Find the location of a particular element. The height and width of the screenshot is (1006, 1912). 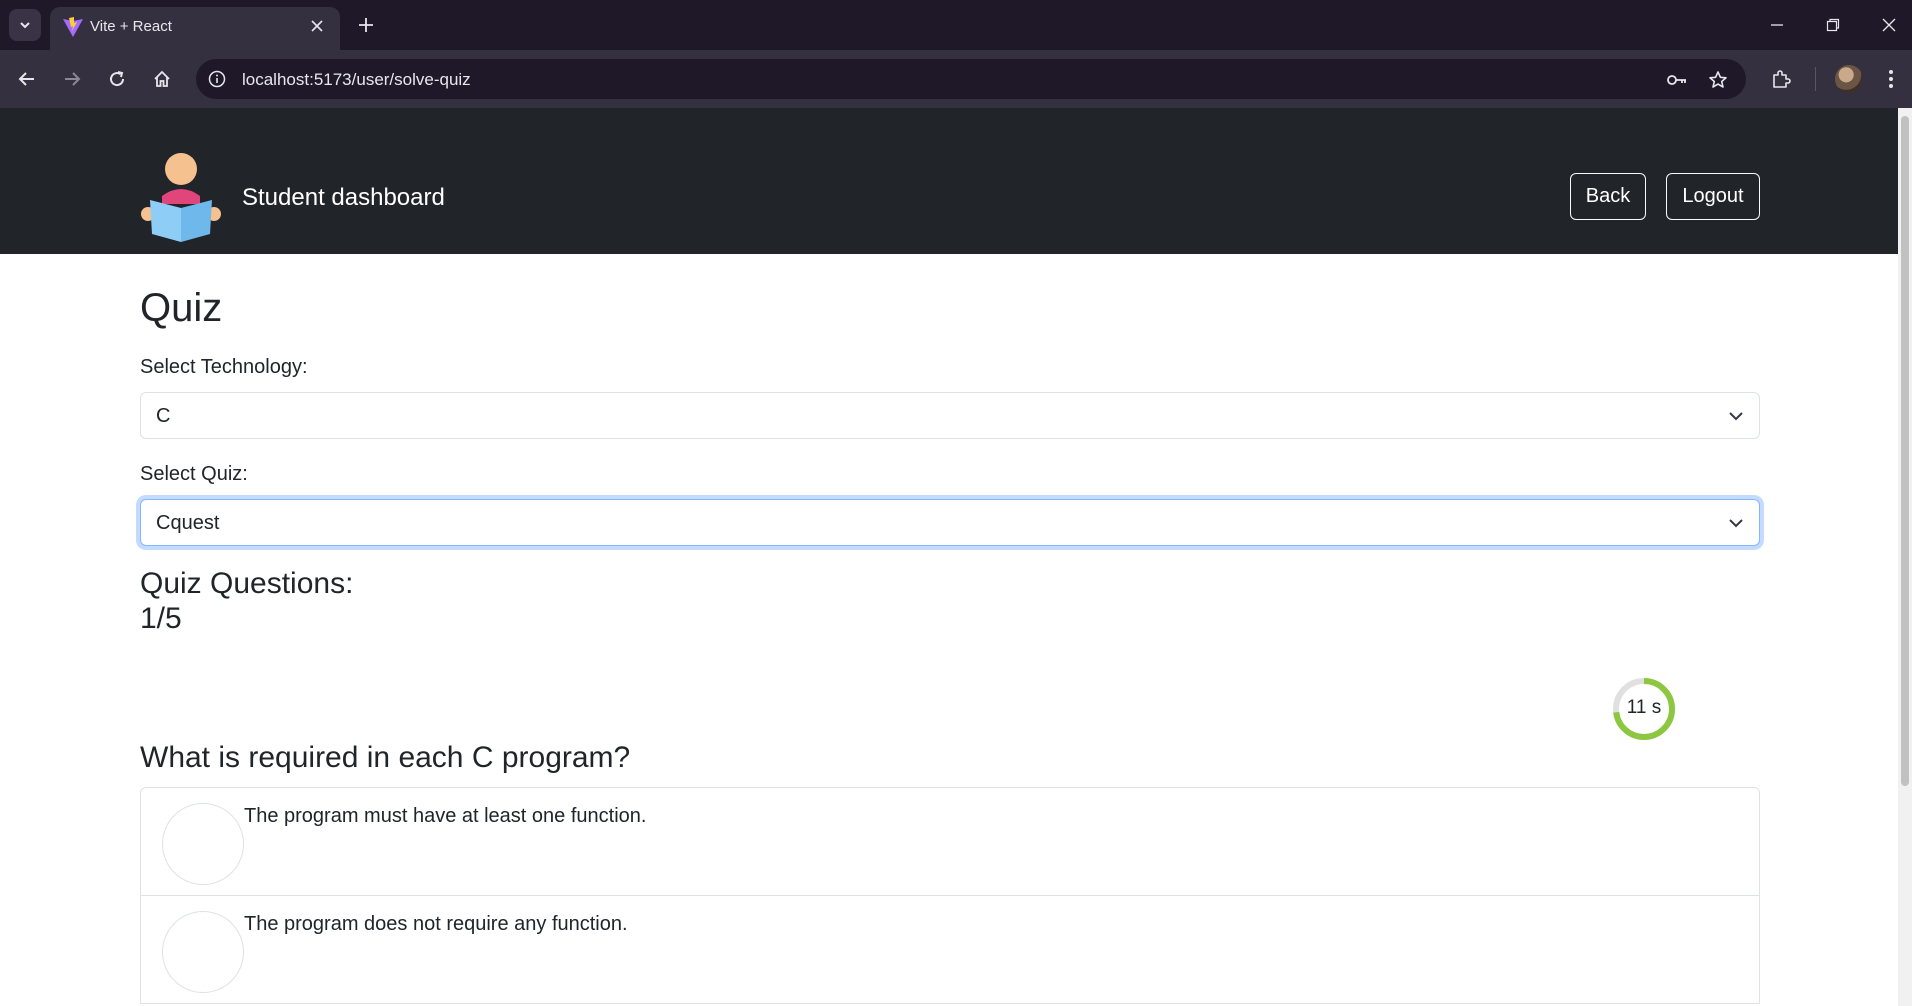

arrow-right-icon is located at coordinates (73, 79).